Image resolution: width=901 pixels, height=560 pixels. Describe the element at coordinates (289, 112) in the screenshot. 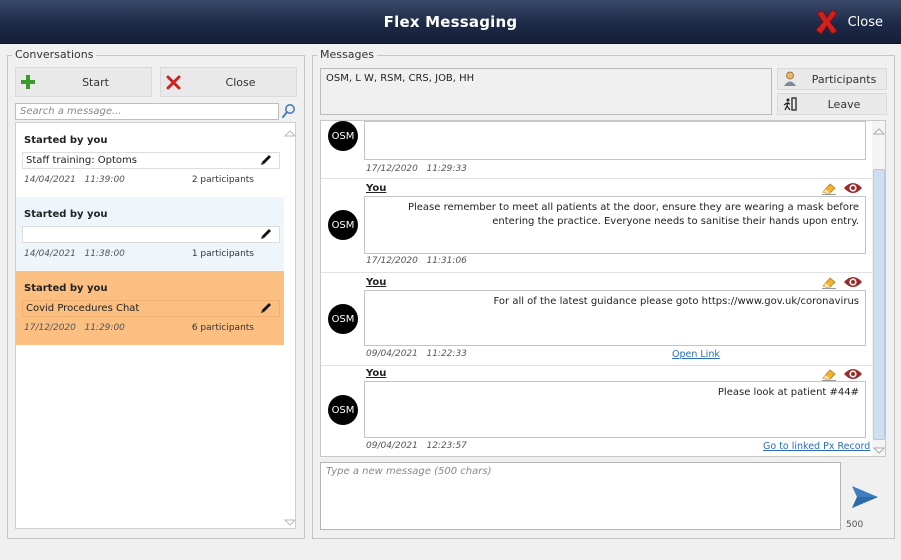

I see `search-icon` at that location.